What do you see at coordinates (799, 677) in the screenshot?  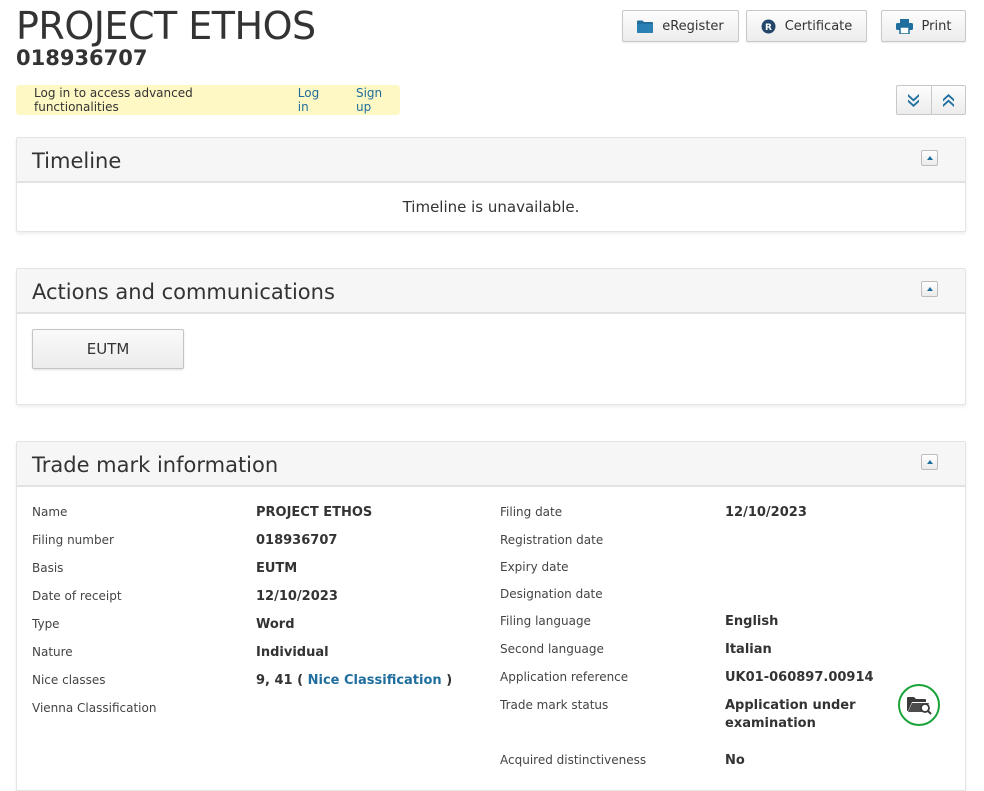 I see `application-reference-value: UK01-060897.00914` at bounding box center [799, 677].